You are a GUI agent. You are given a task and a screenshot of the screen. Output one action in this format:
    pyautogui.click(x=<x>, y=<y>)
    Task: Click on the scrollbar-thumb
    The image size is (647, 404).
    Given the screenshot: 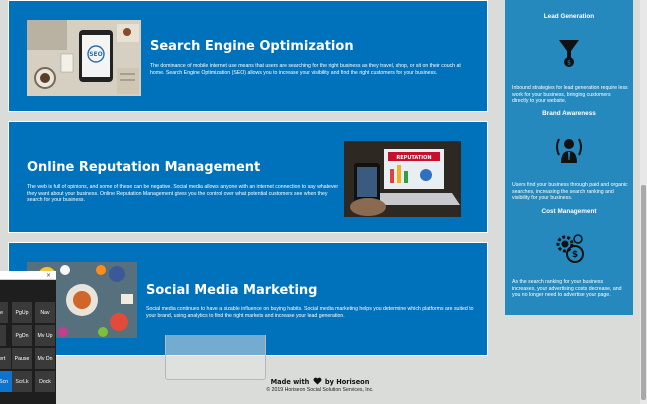 What is the action you would take?
    pyautogui.click(x=643, y=292)
    